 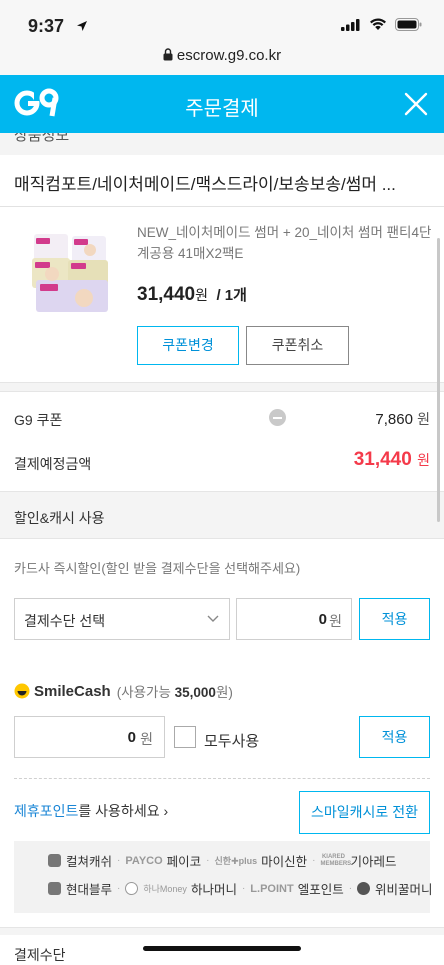 I want to click on header: 주문결제, so click(x=222, y=104).